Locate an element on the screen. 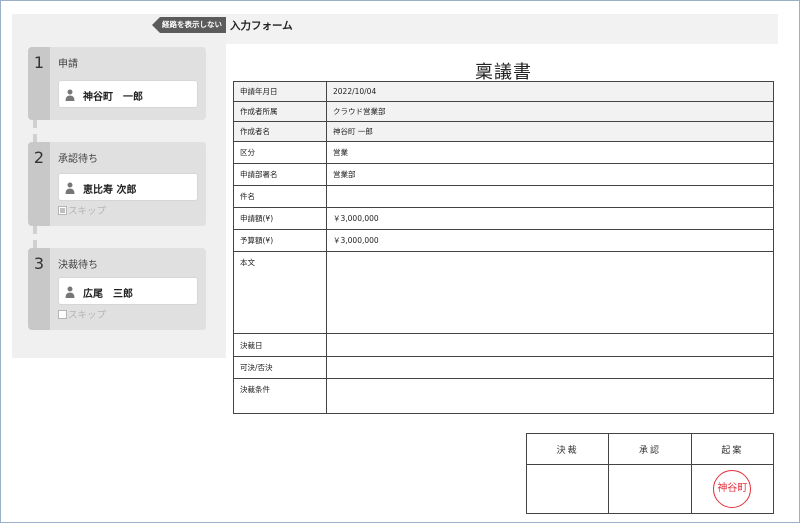 This screenshot has height=523, width=800. table-row: 決裁日 is located at coordinates (503, 345).